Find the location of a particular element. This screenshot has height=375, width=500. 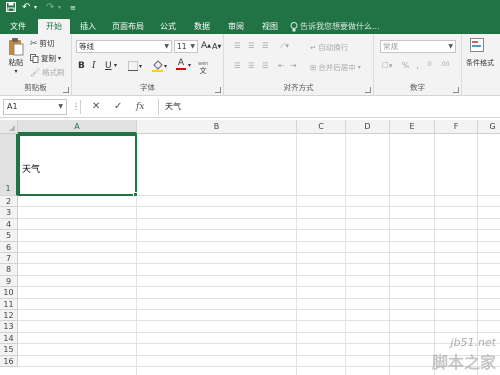

cell-a1: 天气 is located at coordinates (78, 165).